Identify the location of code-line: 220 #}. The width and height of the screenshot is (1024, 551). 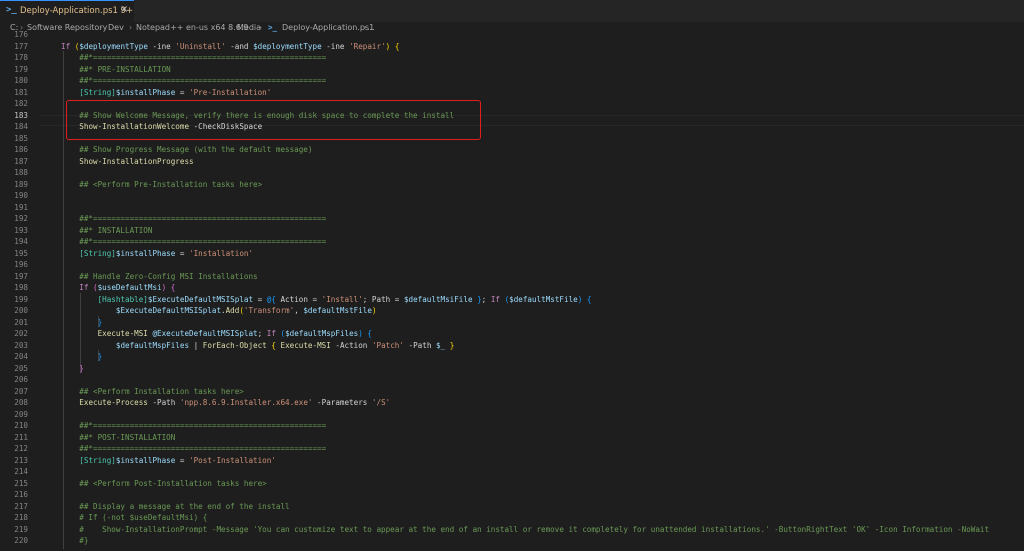
(512, 541).